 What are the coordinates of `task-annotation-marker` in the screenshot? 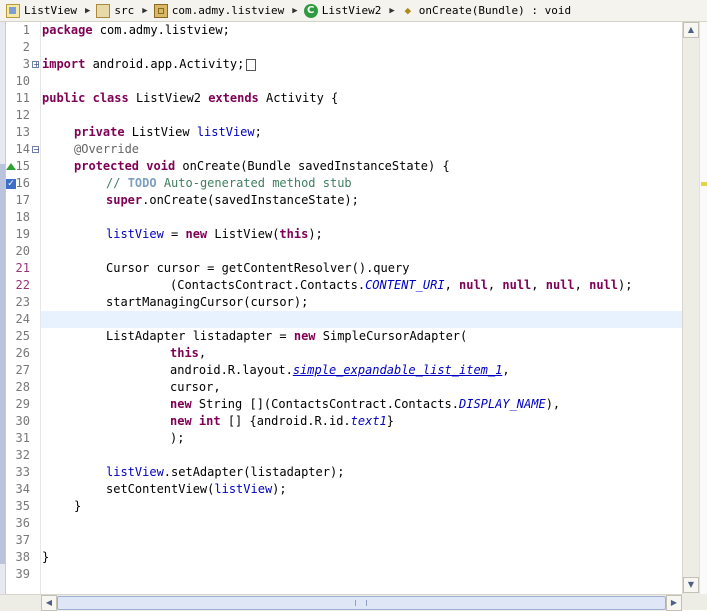 It's located at (704, 184).